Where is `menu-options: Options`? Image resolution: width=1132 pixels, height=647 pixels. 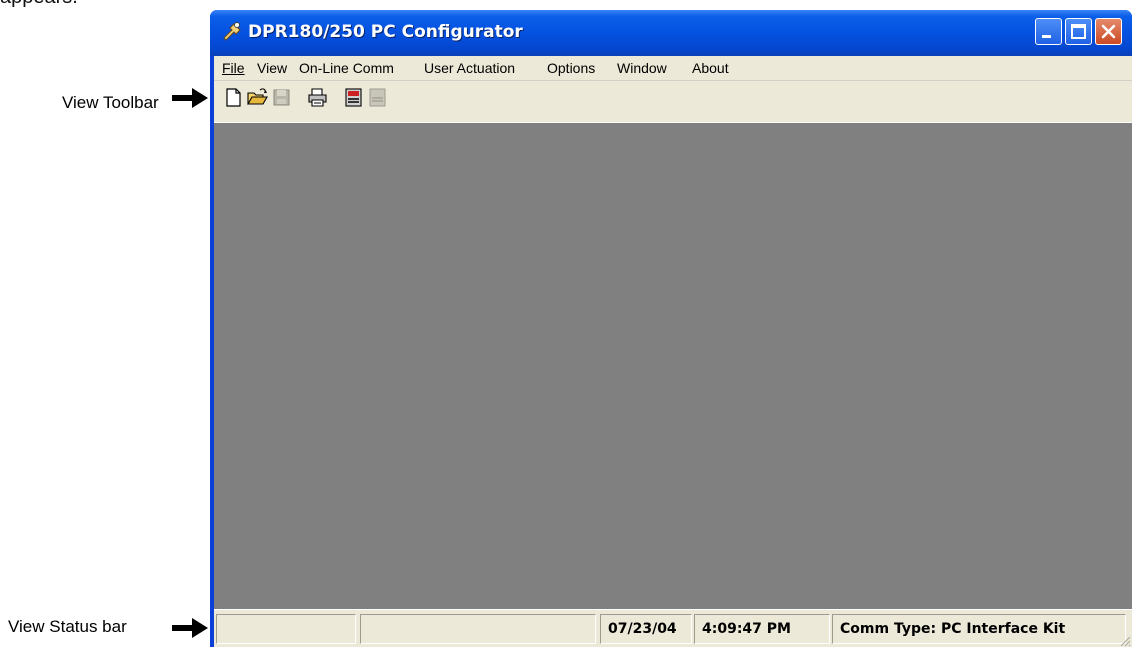
menu-options: Options is located at coordinates (571, 68).